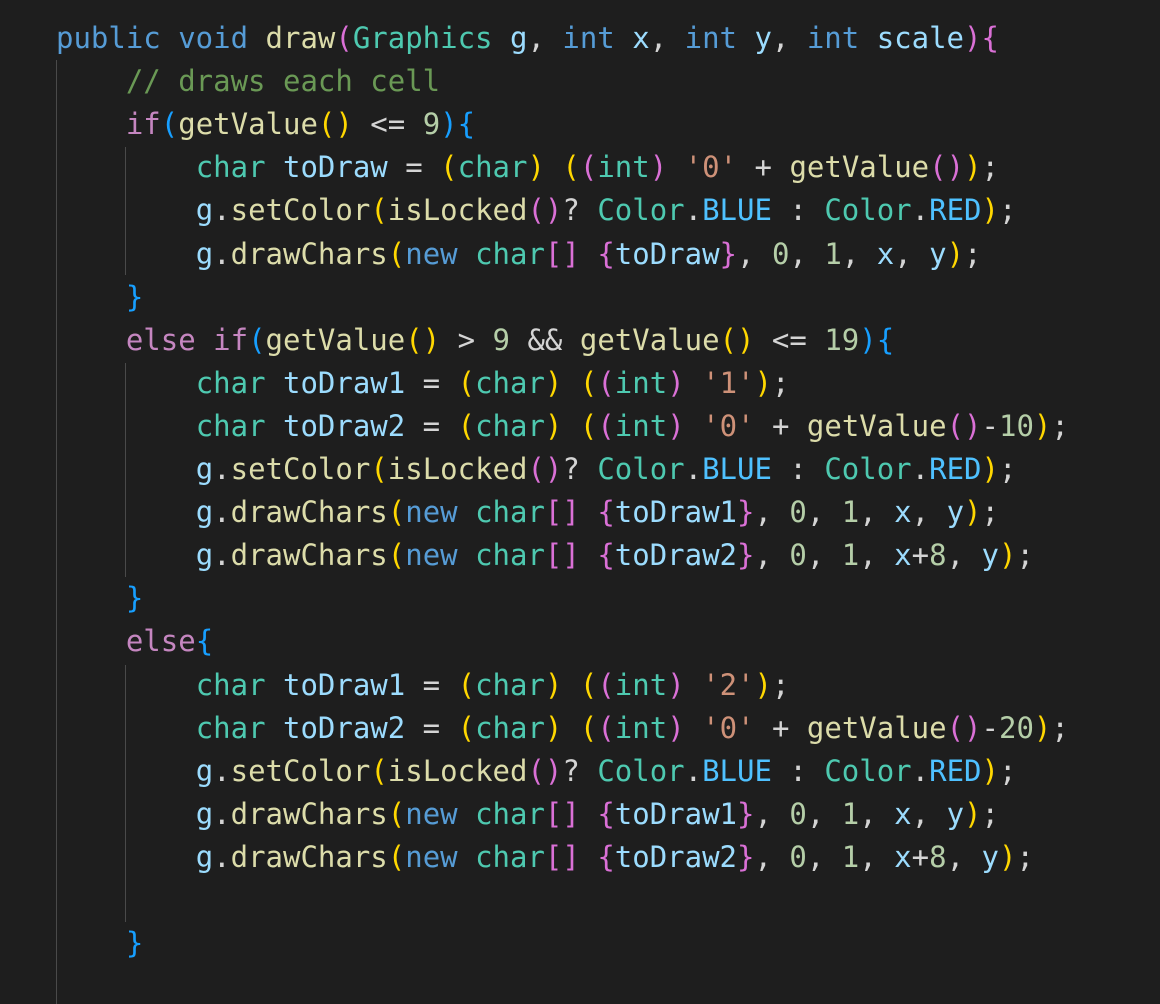  What do you see at coordinates (667, 253) in the screenshot?
I see `code-token: toDraw` at bounding box center [667, 253].